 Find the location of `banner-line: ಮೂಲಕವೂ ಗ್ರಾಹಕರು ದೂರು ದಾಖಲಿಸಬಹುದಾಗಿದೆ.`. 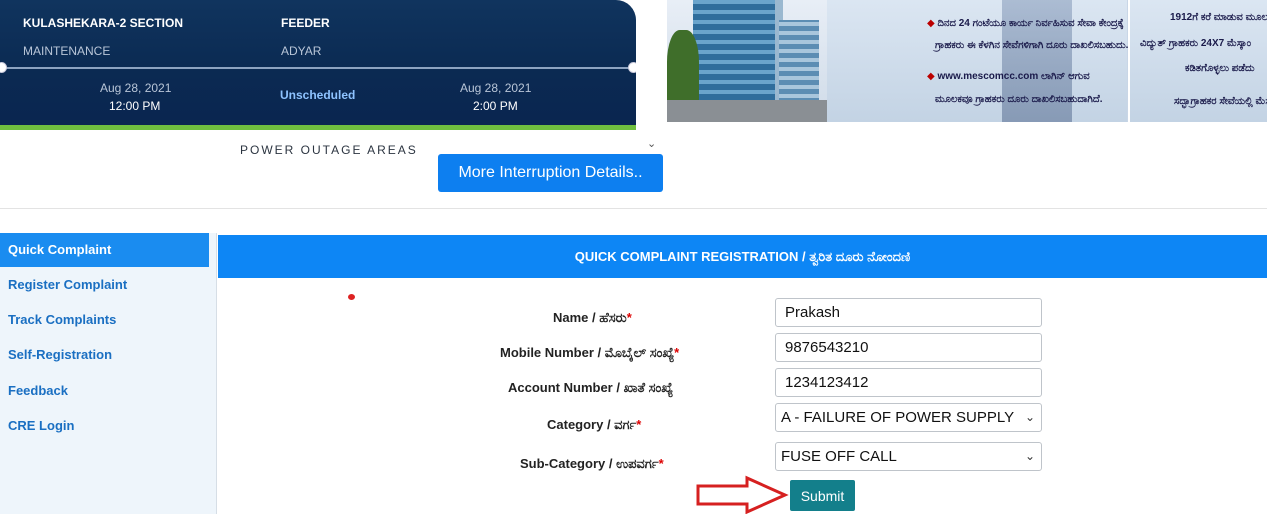

banner-line: ಮೂಲಕವೂ ಗ್ರಾಹಕರು ದೂರು ದಾಖಲಿಸಬಹುದಾಗಿದೆ. is located at coordinates (1019, 99).